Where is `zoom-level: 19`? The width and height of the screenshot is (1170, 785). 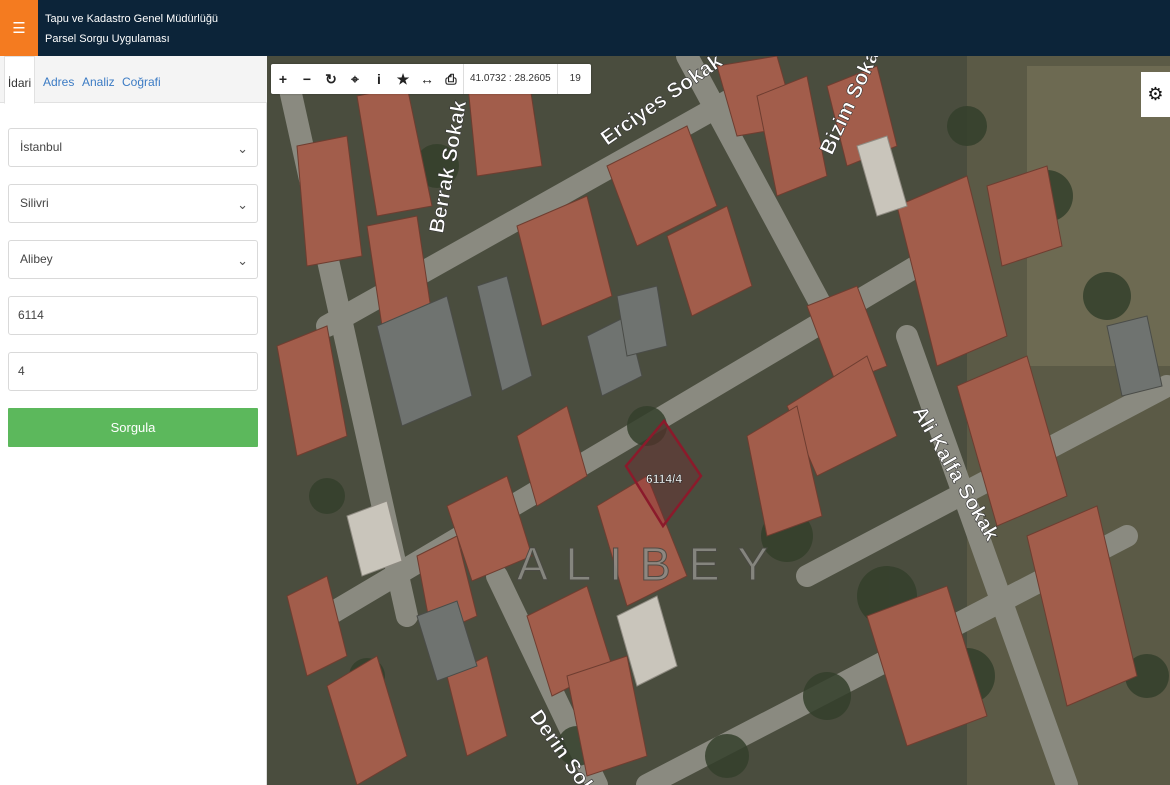
zoom-level: 19 is located at coordinates (573, 79).